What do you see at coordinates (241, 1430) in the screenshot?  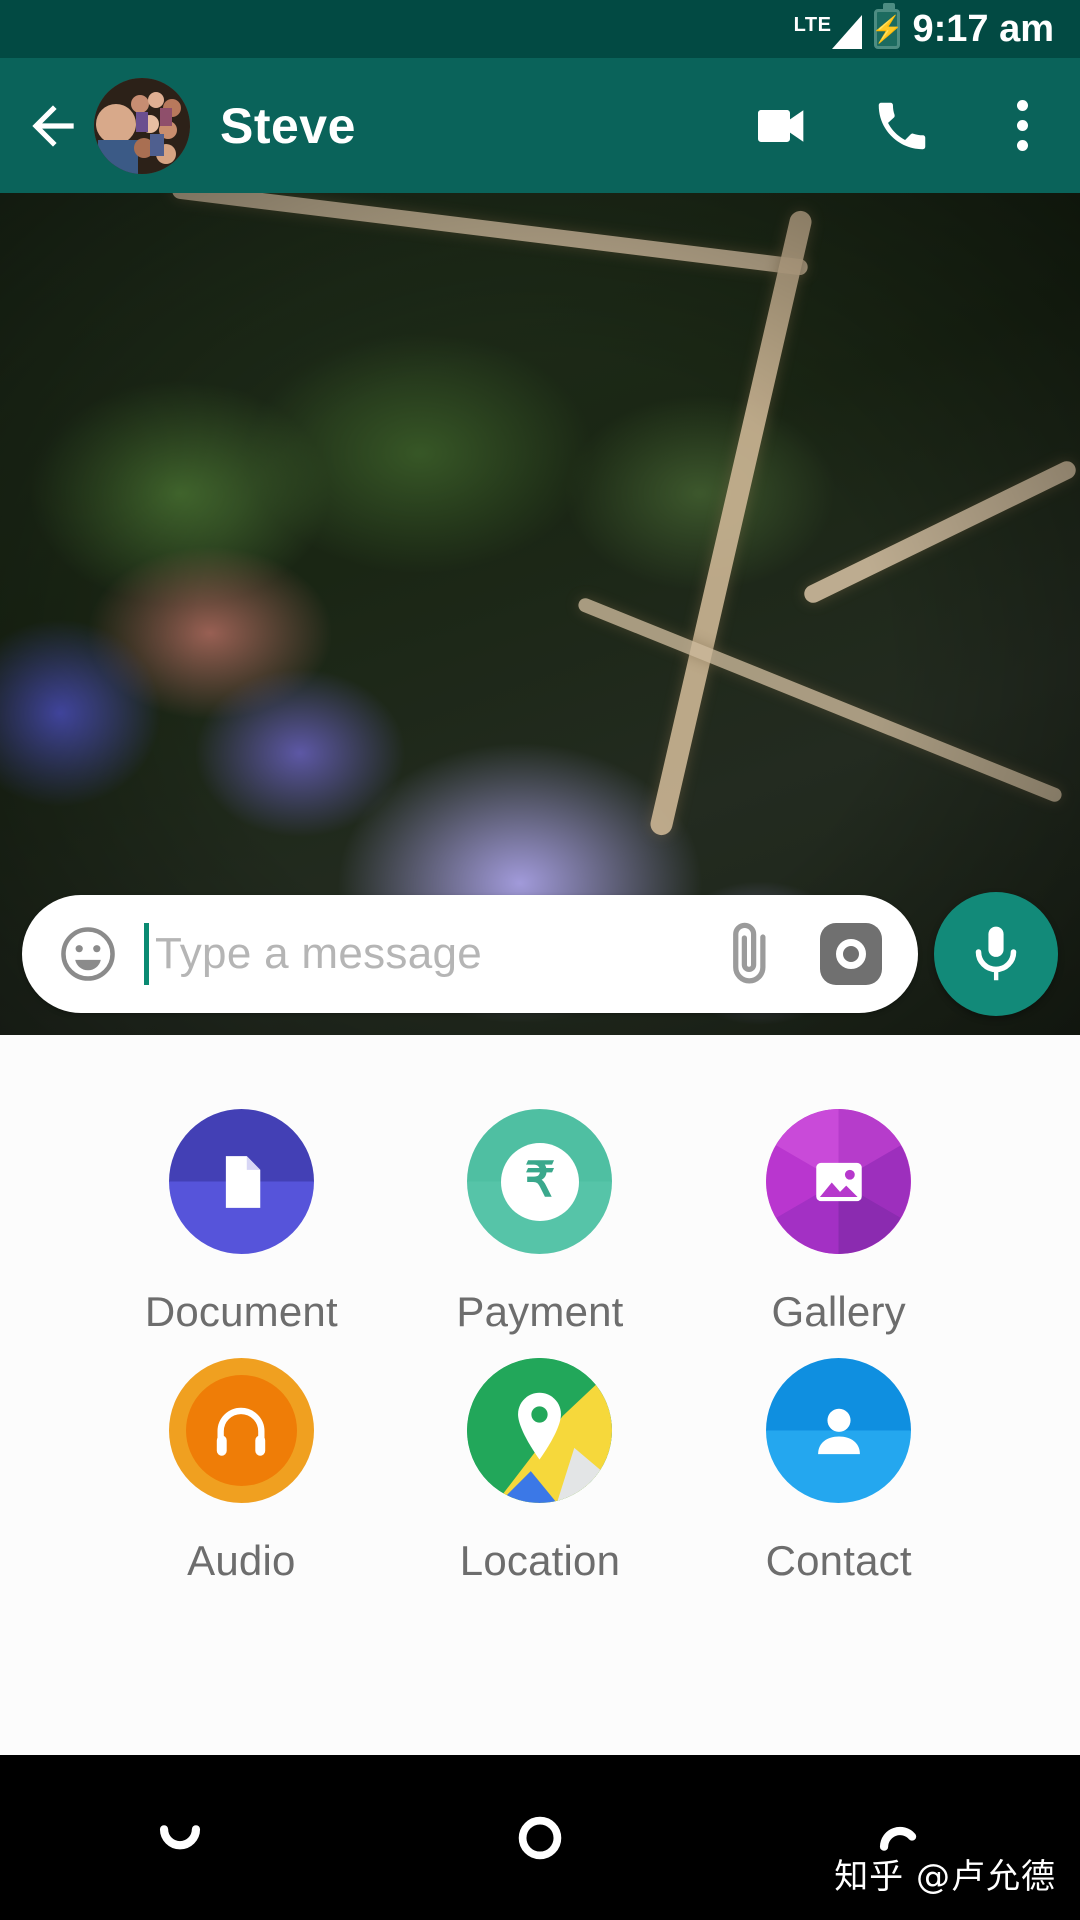 I see `headphones-icon` at bounding box center [241, 1430].